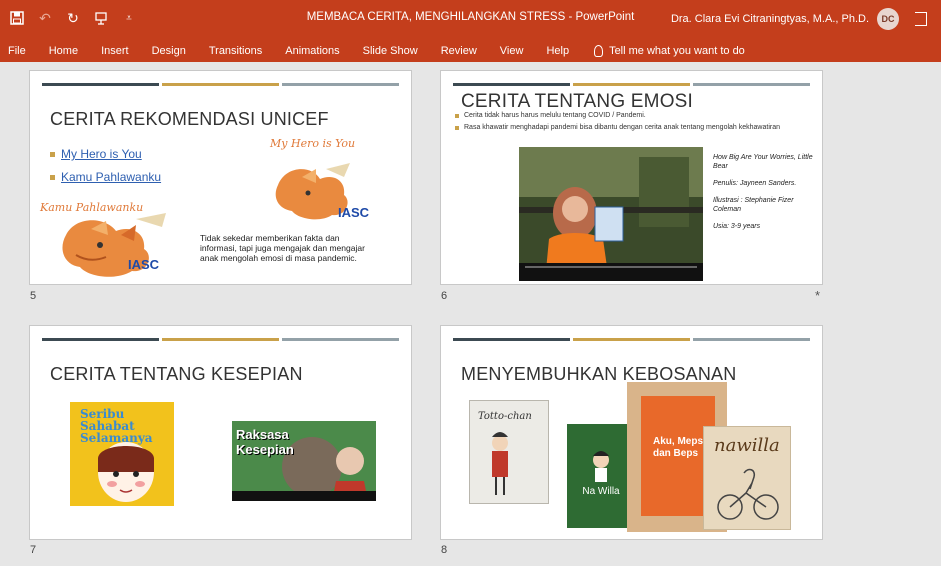  I want to click on slide-title: CERITA TENTANG EMOSI, so click(577, 101).